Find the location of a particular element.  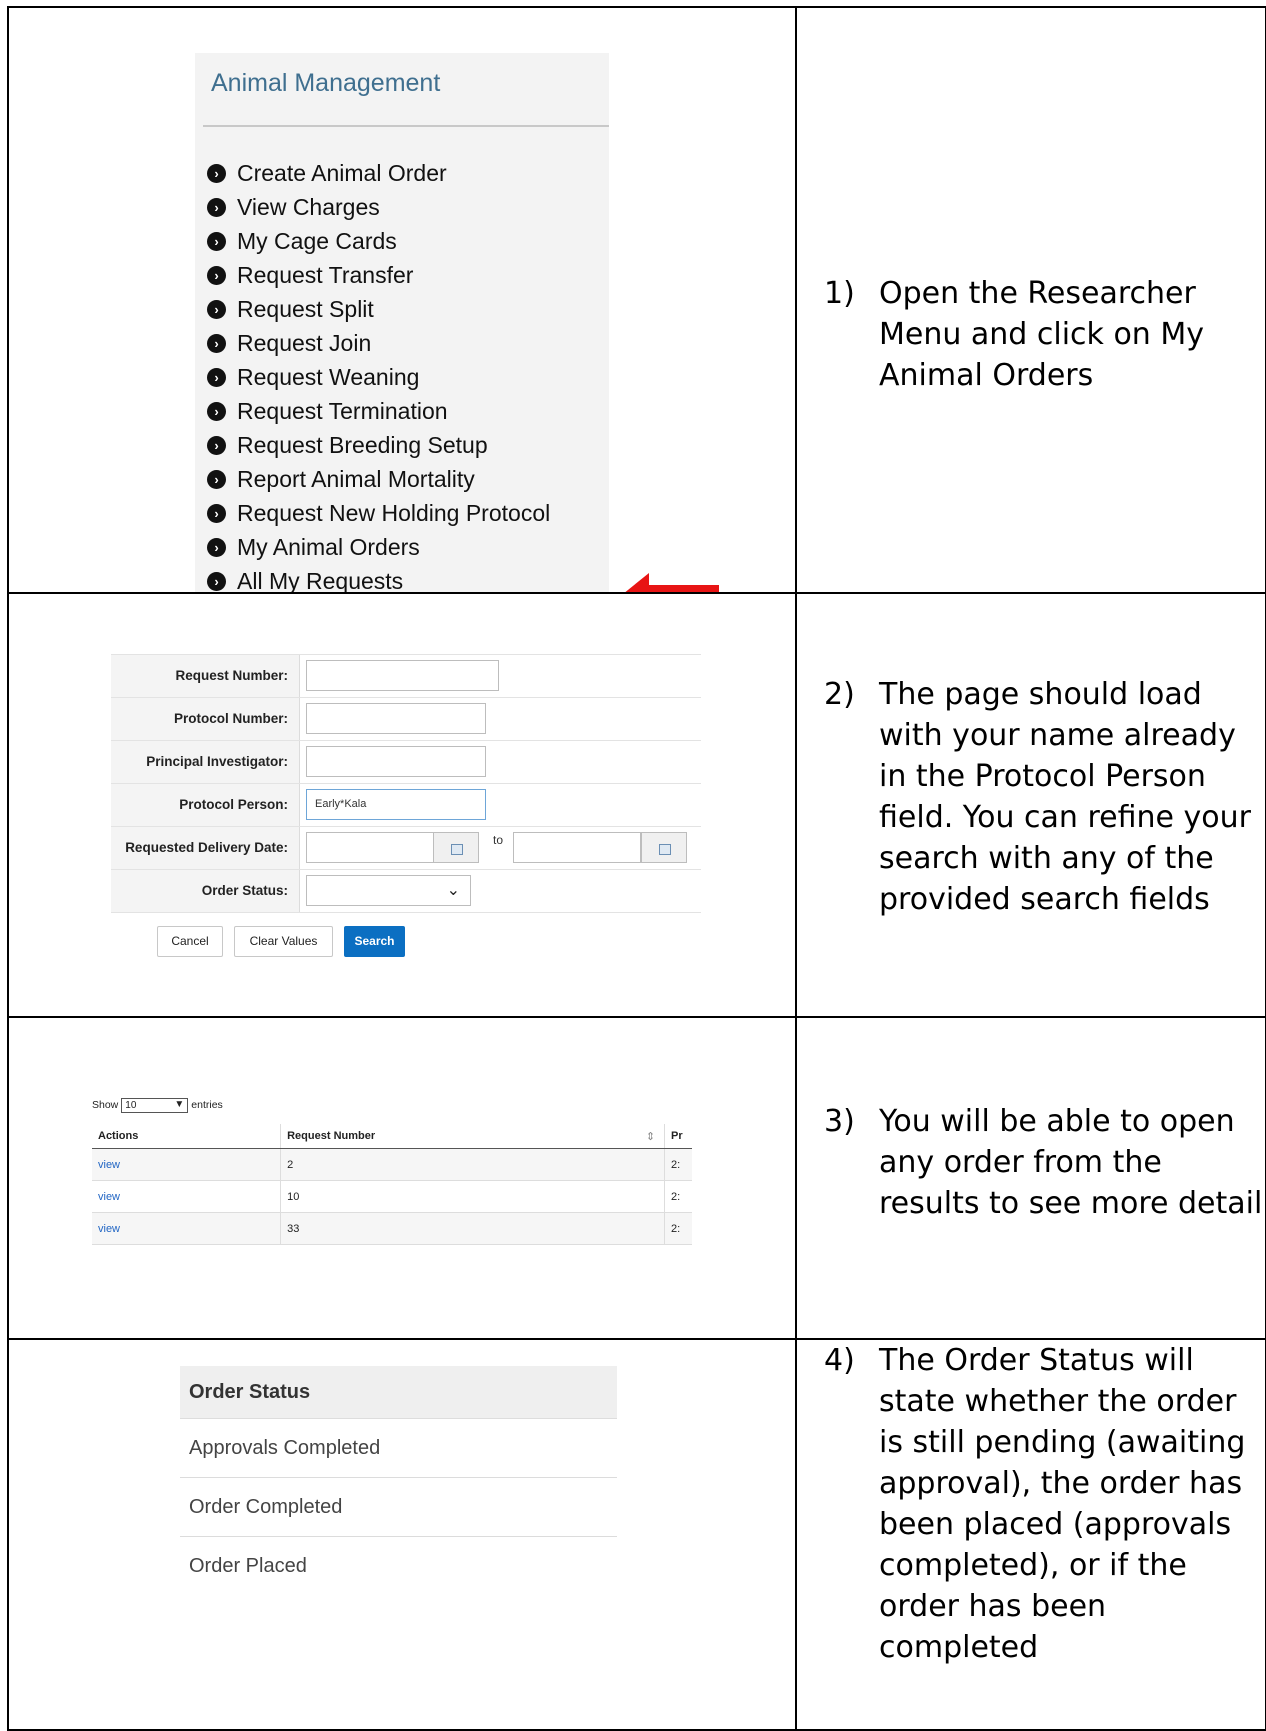

column-header-actions: Actions is located at coordinates (187, 1136).